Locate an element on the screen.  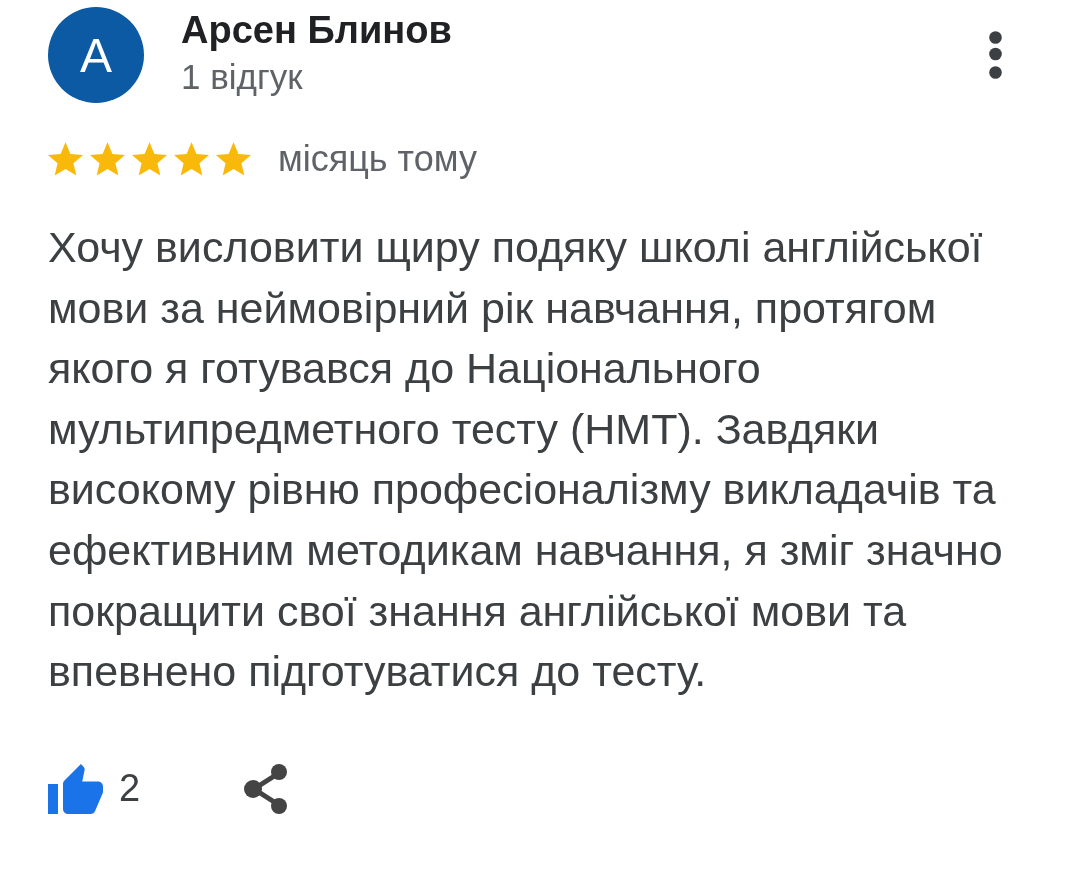
share-icon is located at coordinates (266, 788).